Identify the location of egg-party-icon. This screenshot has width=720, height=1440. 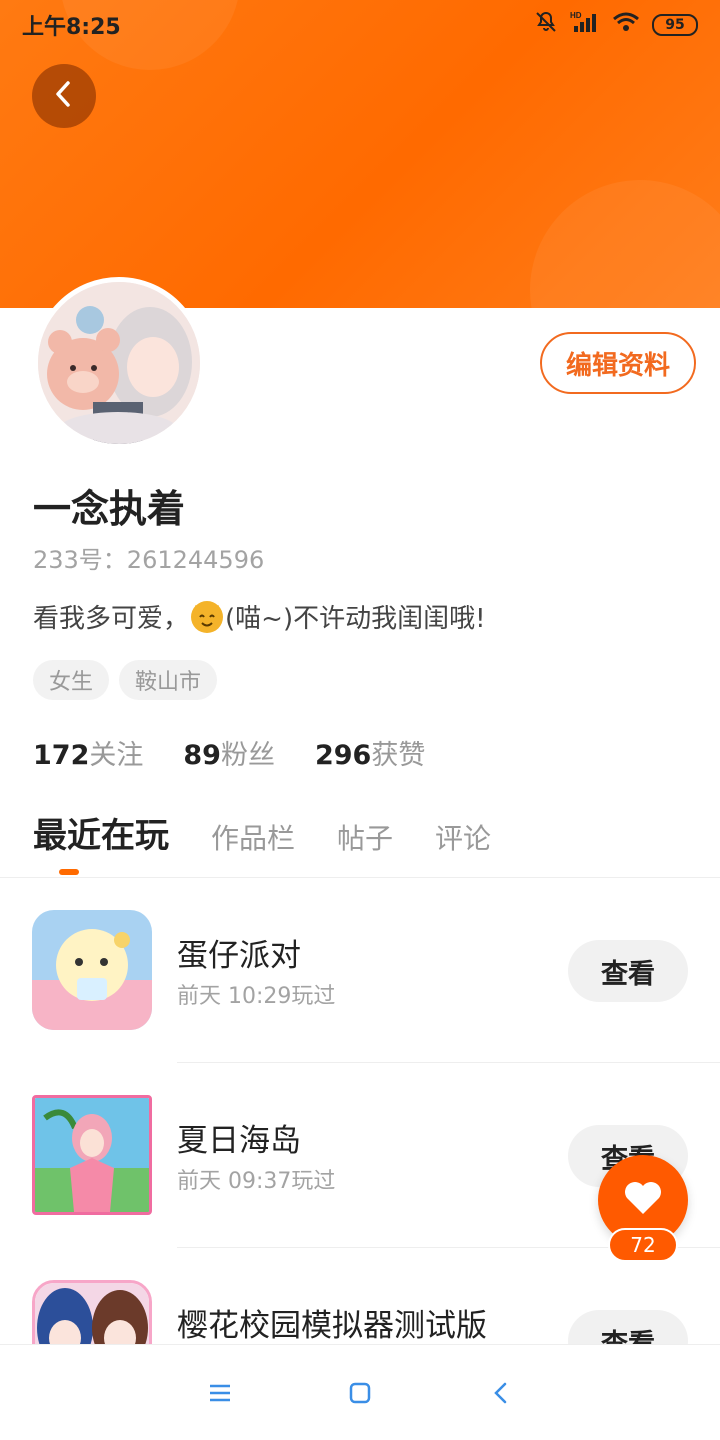
(92, 970).